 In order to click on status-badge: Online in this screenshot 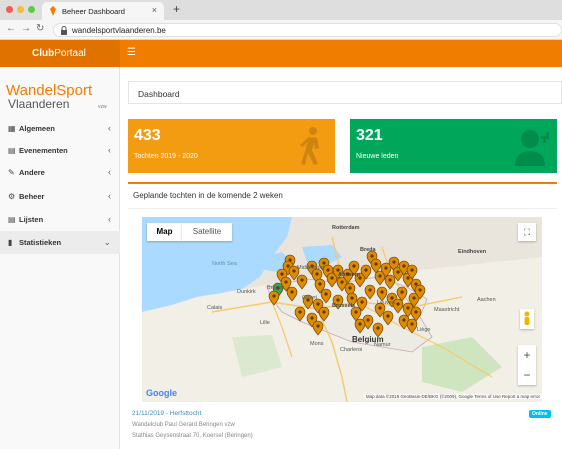, I will do `click(540, 414)`.